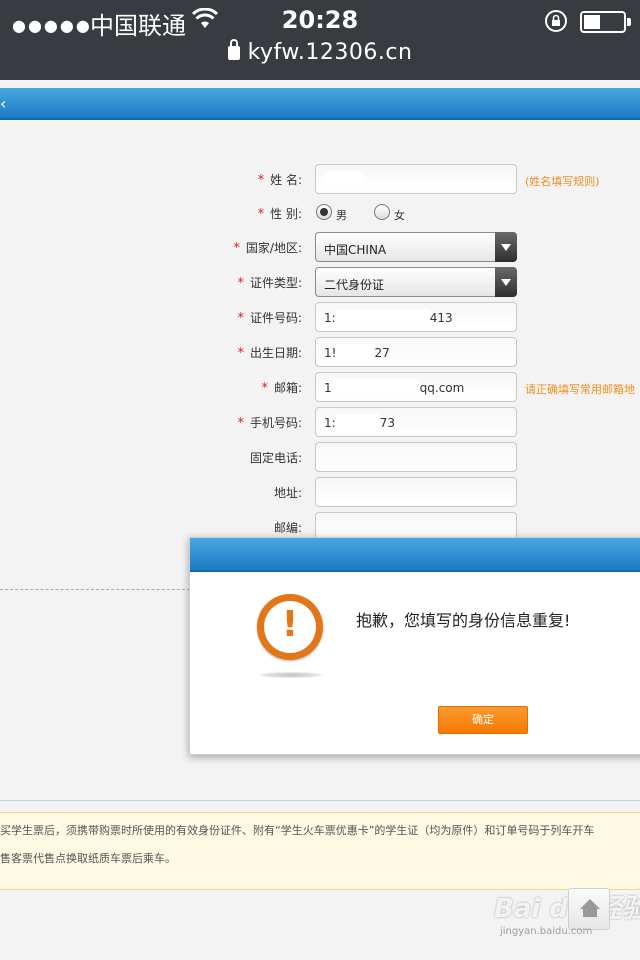 The width and height of the screenshot is (640, 960). Describe the element at coordinates (580, 389) in the screenshot. I see `email-hint: 请正确填写常用邮箱地` at that location.